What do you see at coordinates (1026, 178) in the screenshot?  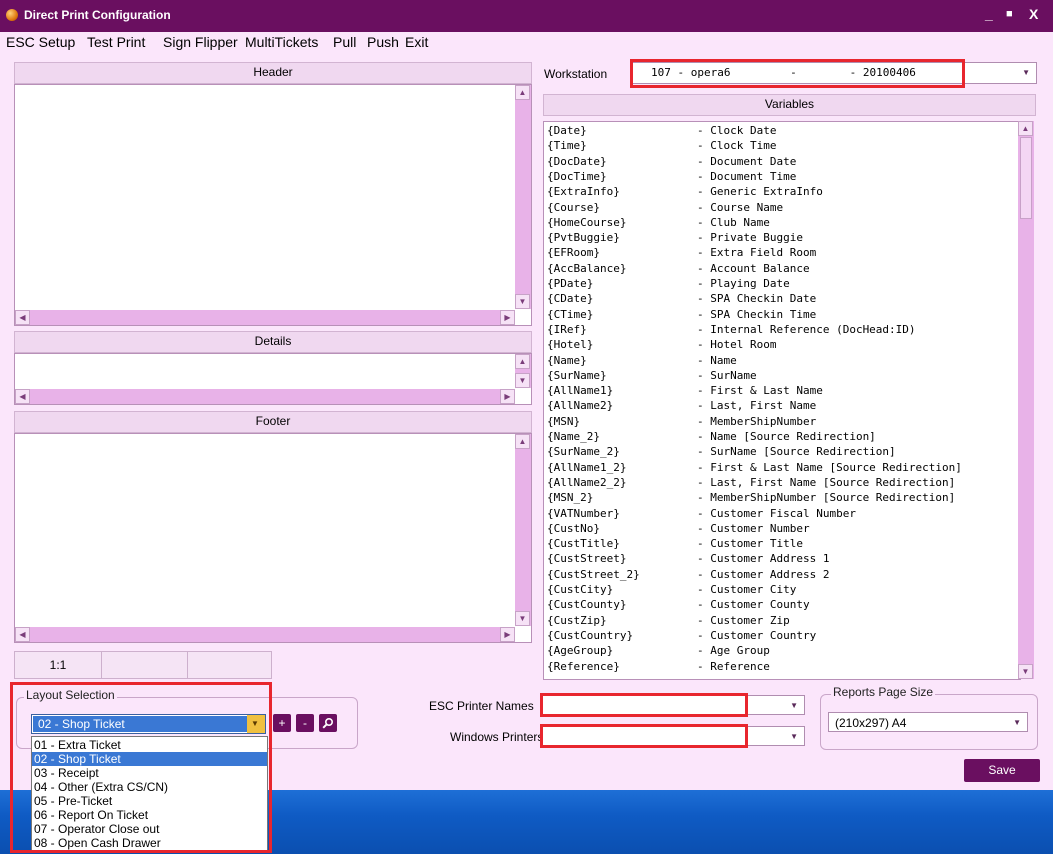 I see `scroll-thumb` at bounding box center [1026, 178].